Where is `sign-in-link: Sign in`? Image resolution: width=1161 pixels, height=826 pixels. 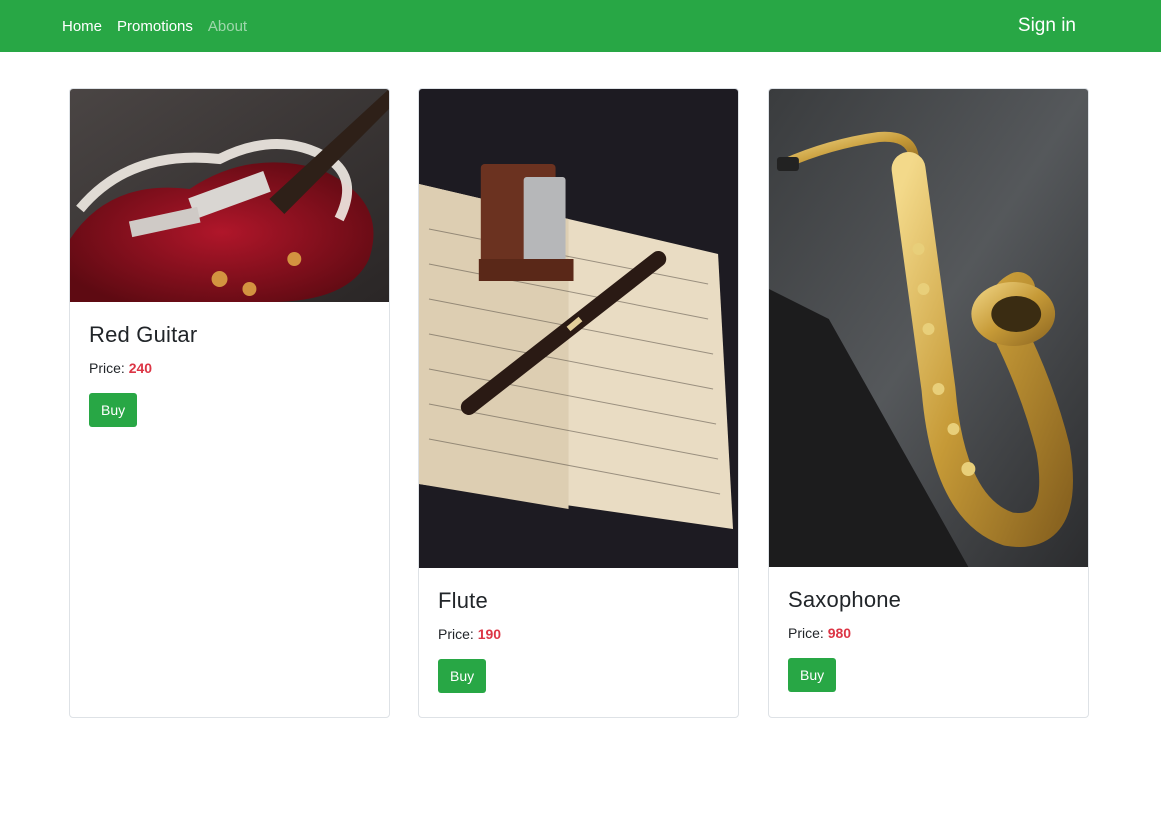 sign-in-link: Sign in is located at coordinates (1047, 26).